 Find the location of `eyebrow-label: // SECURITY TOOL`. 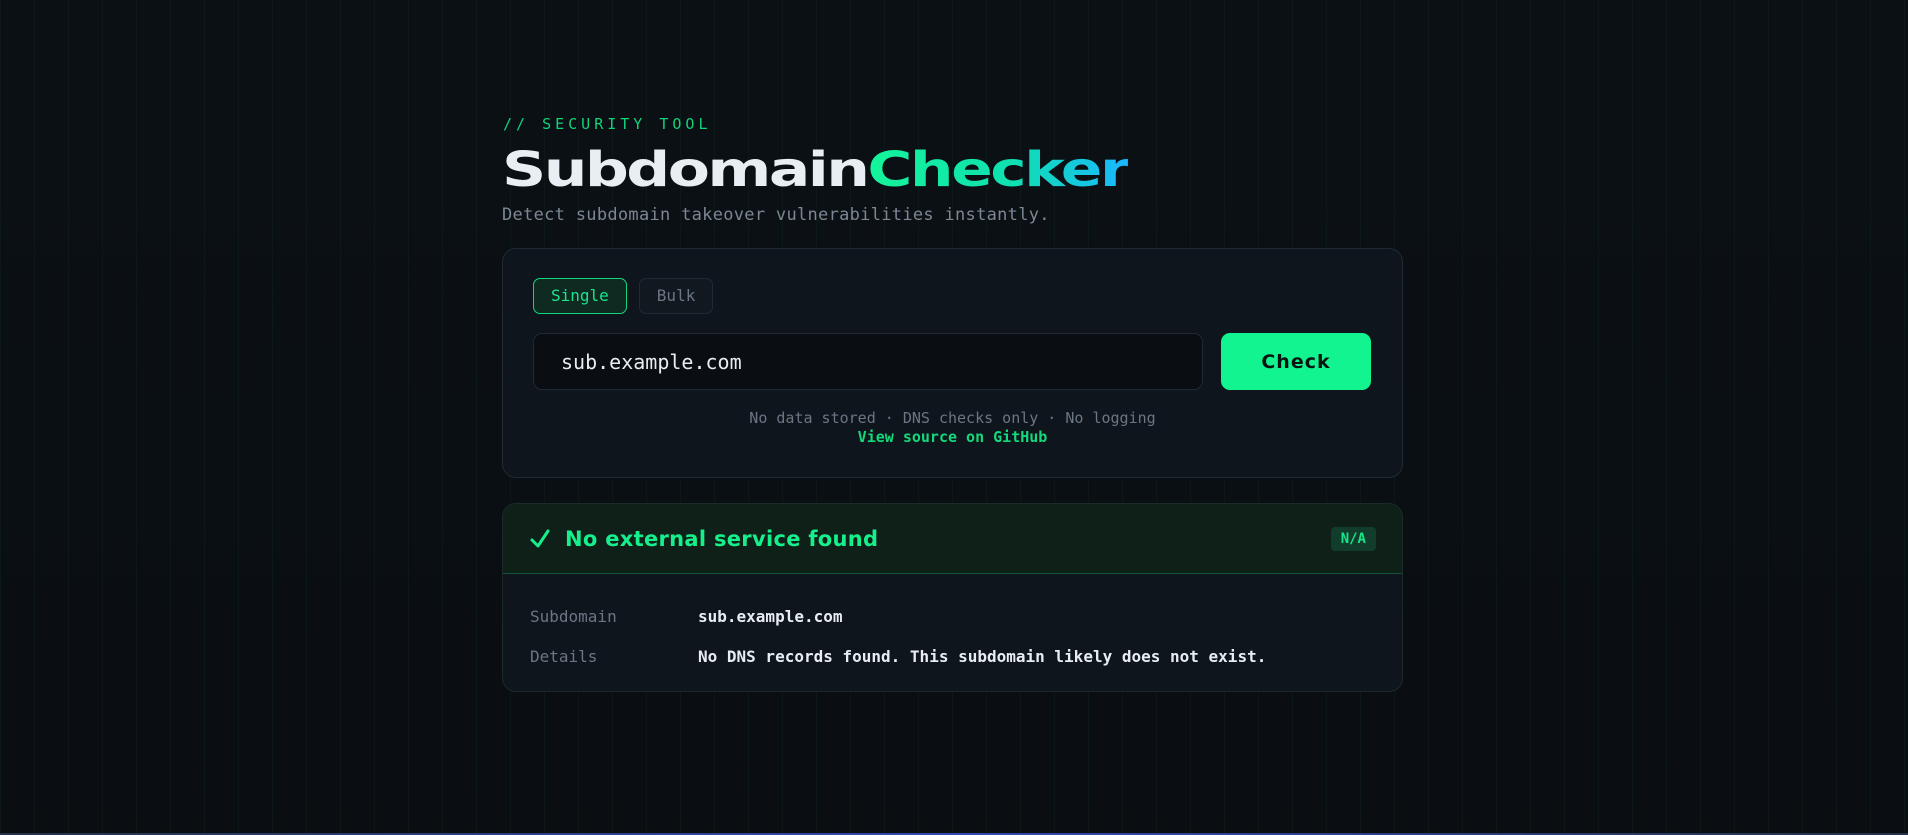

eyebrow-label: // SECURITY TOOL is located at coordinates (607, 124).